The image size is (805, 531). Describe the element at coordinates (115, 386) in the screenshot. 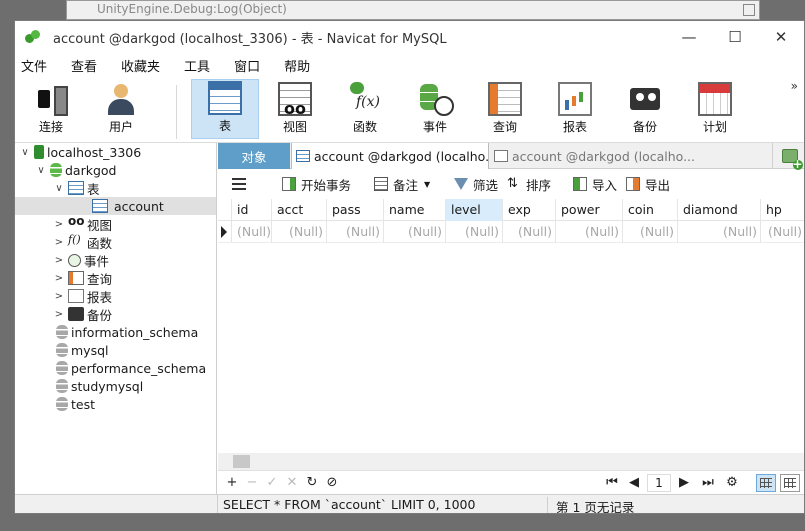

I see `tree-node-studymysql: studymysql` at that location.